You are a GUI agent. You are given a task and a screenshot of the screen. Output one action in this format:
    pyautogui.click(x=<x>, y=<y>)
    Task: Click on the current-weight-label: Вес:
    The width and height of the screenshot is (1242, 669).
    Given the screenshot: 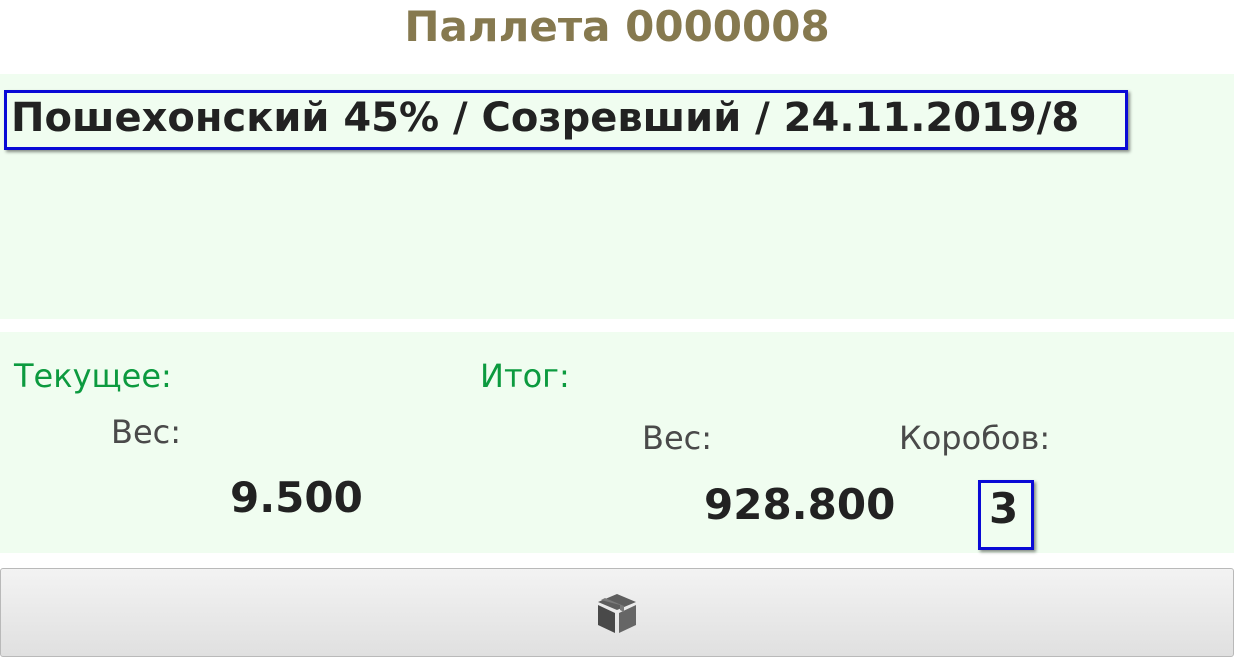 What is the action you would take?
    pyautogui.click(x=146, y=432)
    